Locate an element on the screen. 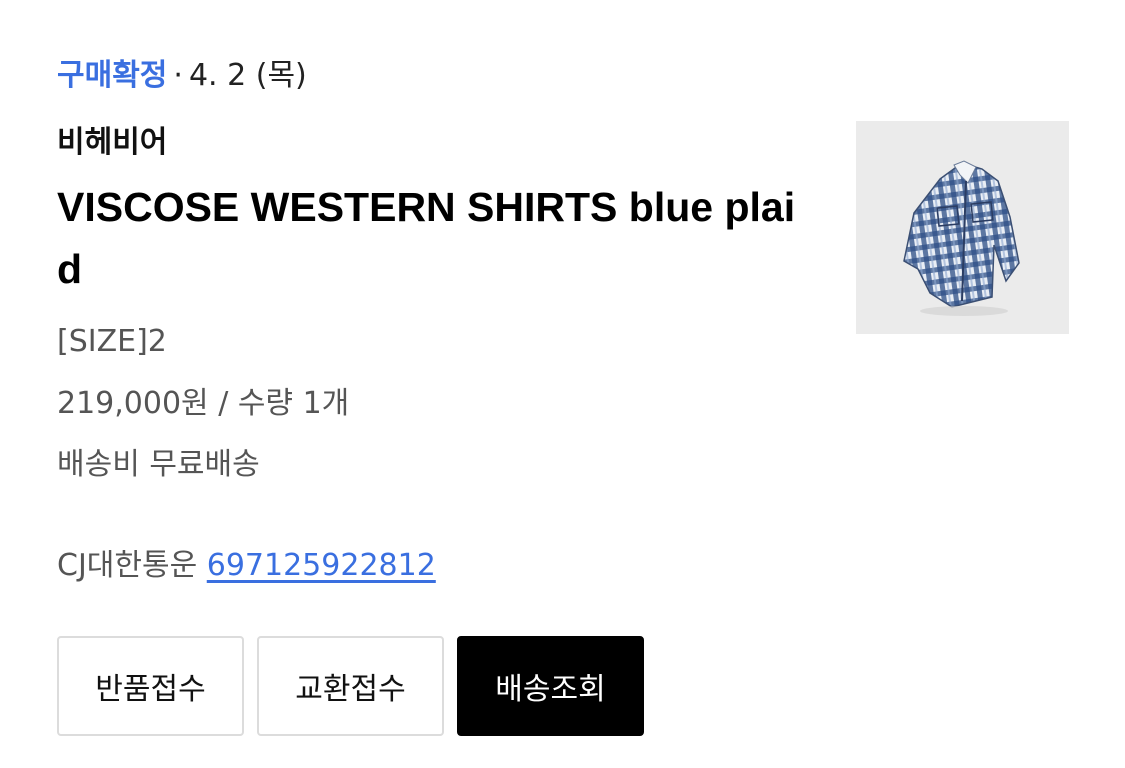  courier-name: CJ대한통운 is located at coordinates (127, 565).